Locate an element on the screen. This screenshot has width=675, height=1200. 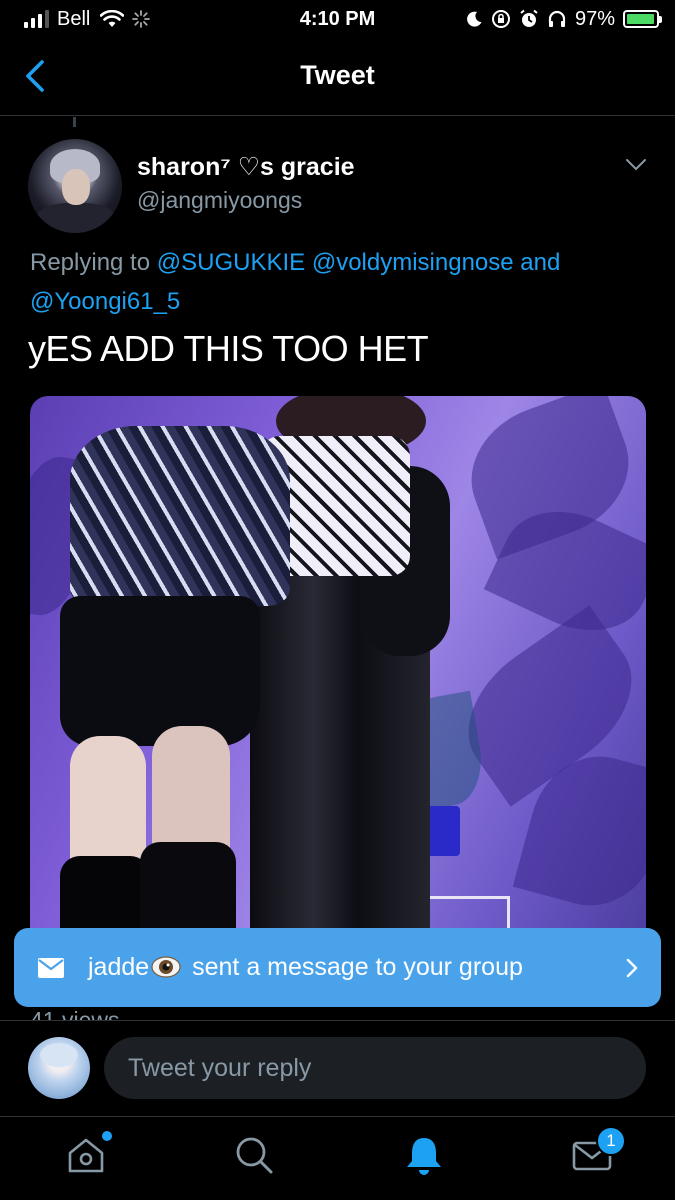
author-name-suffix: s gracie is located at coordinates (307, 167).